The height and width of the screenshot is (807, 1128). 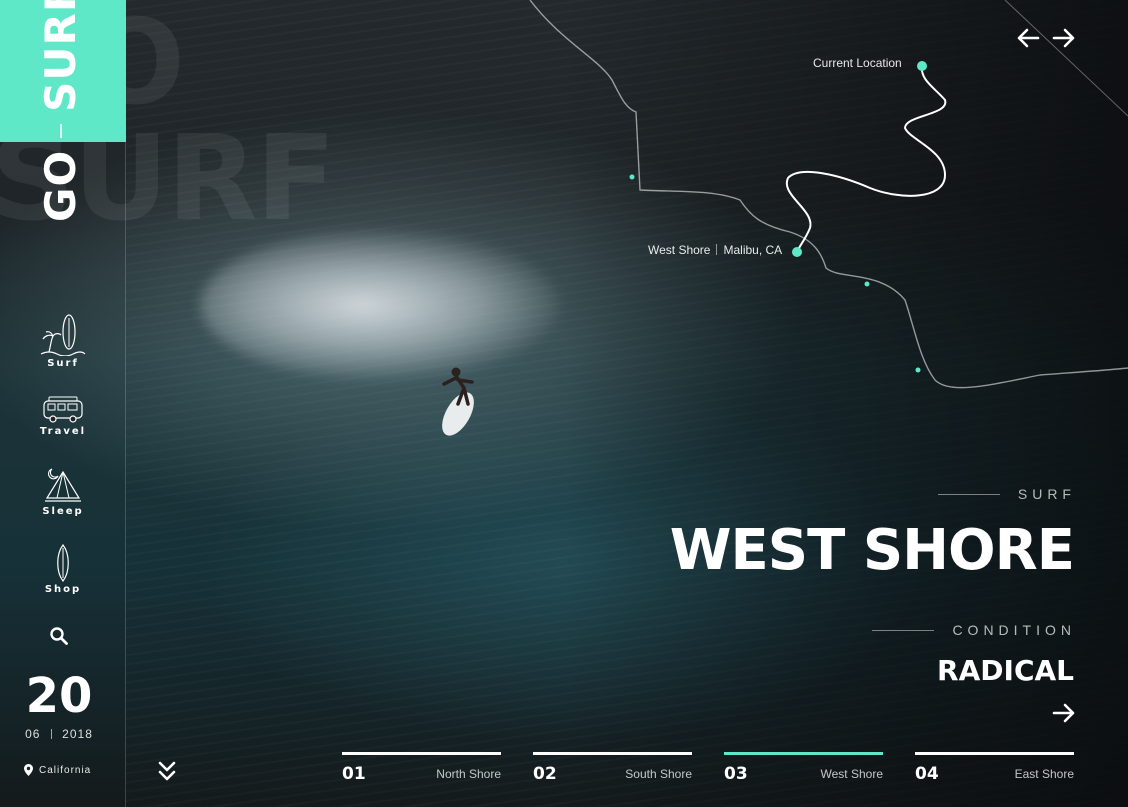 I want to click on arrow-left-icon, so click(x=1028, y=38).